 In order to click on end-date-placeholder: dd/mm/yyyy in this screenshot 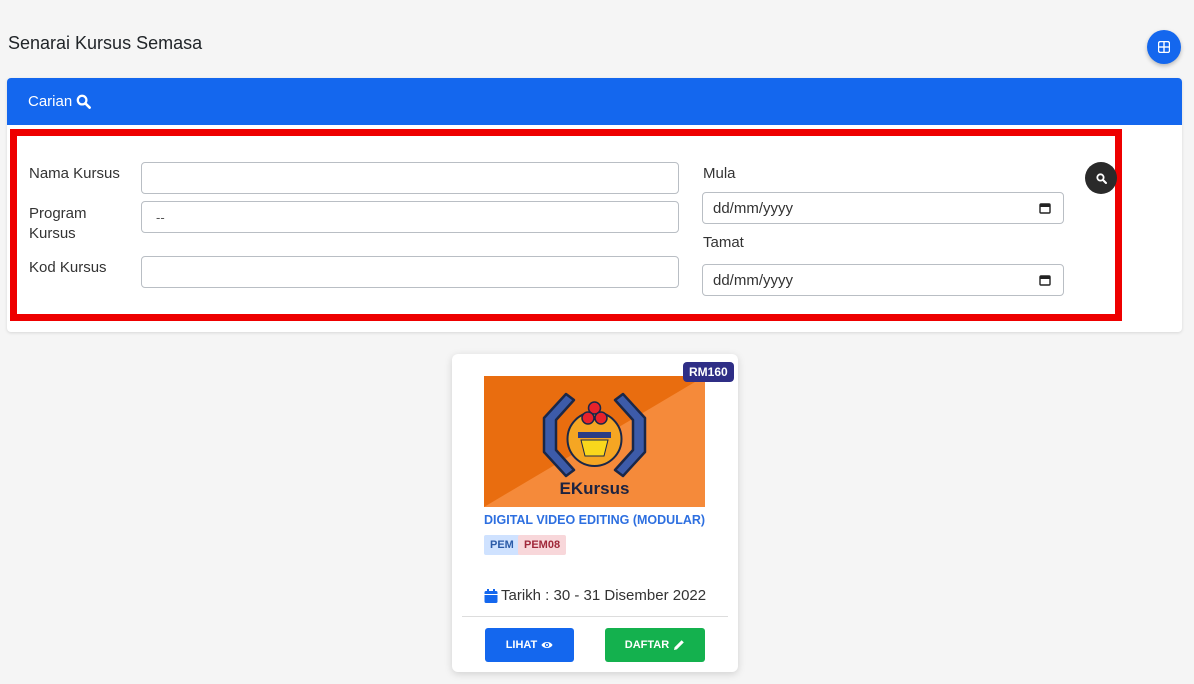, I will do `click(753, 280)`.